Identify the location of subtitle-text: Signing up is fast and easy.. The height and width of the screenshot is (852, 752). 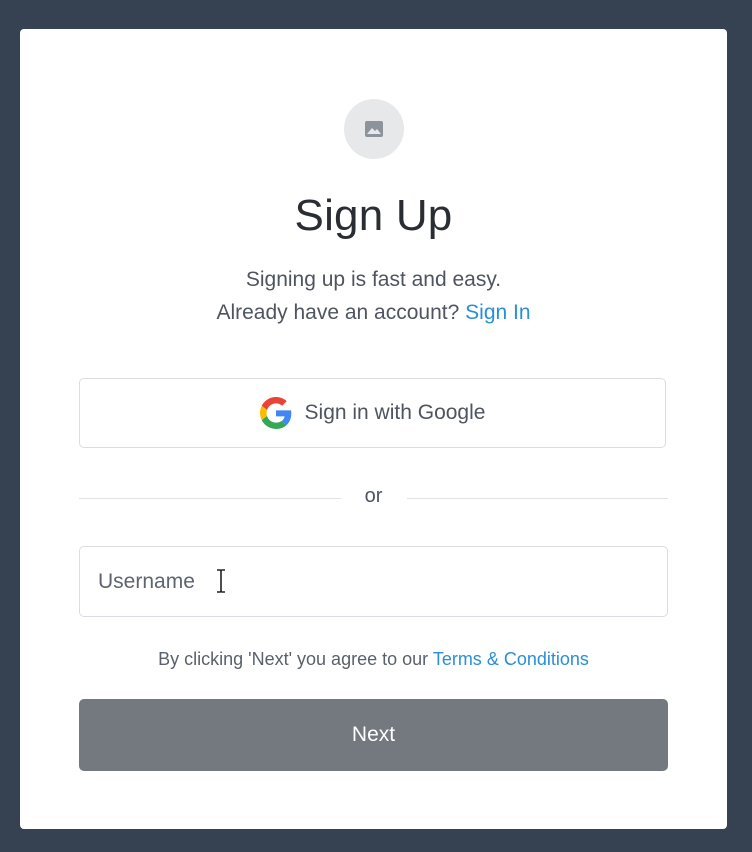
(373, 279).